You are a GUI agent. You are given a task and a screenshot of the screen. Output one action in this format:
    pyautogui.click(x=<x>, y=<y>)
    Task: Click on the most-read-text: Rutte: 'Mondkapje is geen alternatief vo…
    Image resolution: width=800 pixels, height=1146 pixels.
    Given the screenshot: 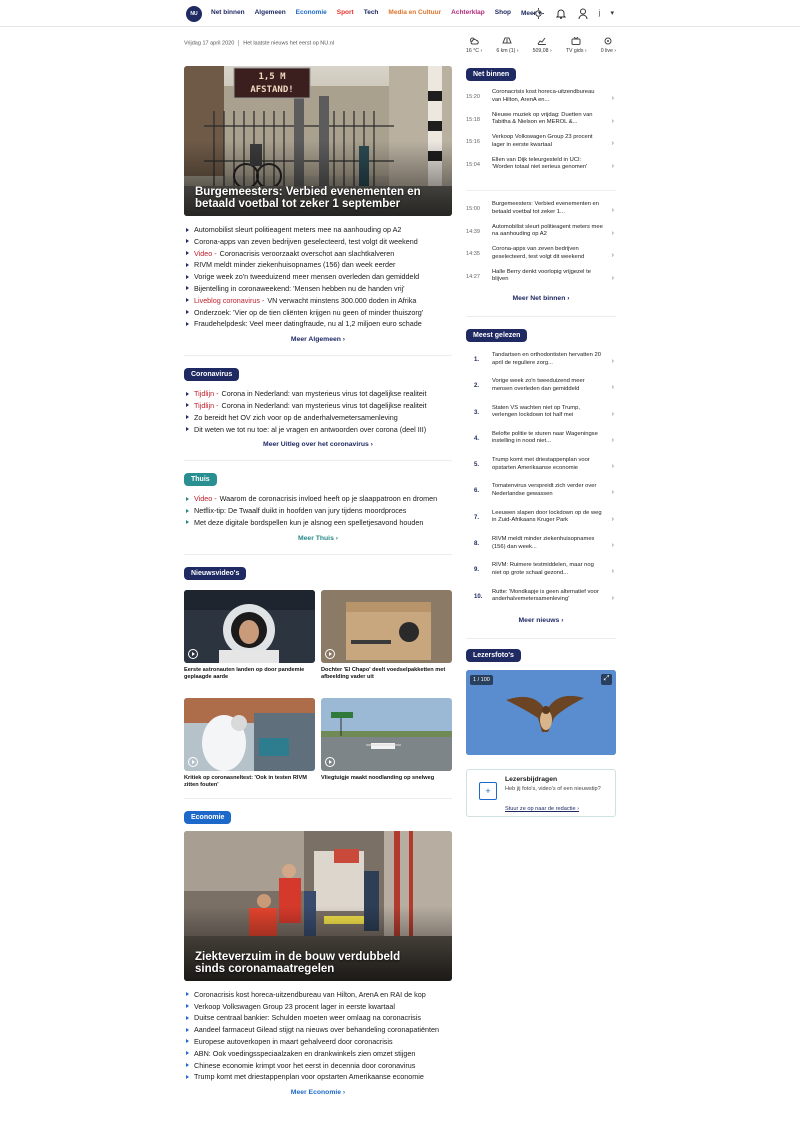 What is the action you would take?
    pyautogui.click(x=548, y=596)
    